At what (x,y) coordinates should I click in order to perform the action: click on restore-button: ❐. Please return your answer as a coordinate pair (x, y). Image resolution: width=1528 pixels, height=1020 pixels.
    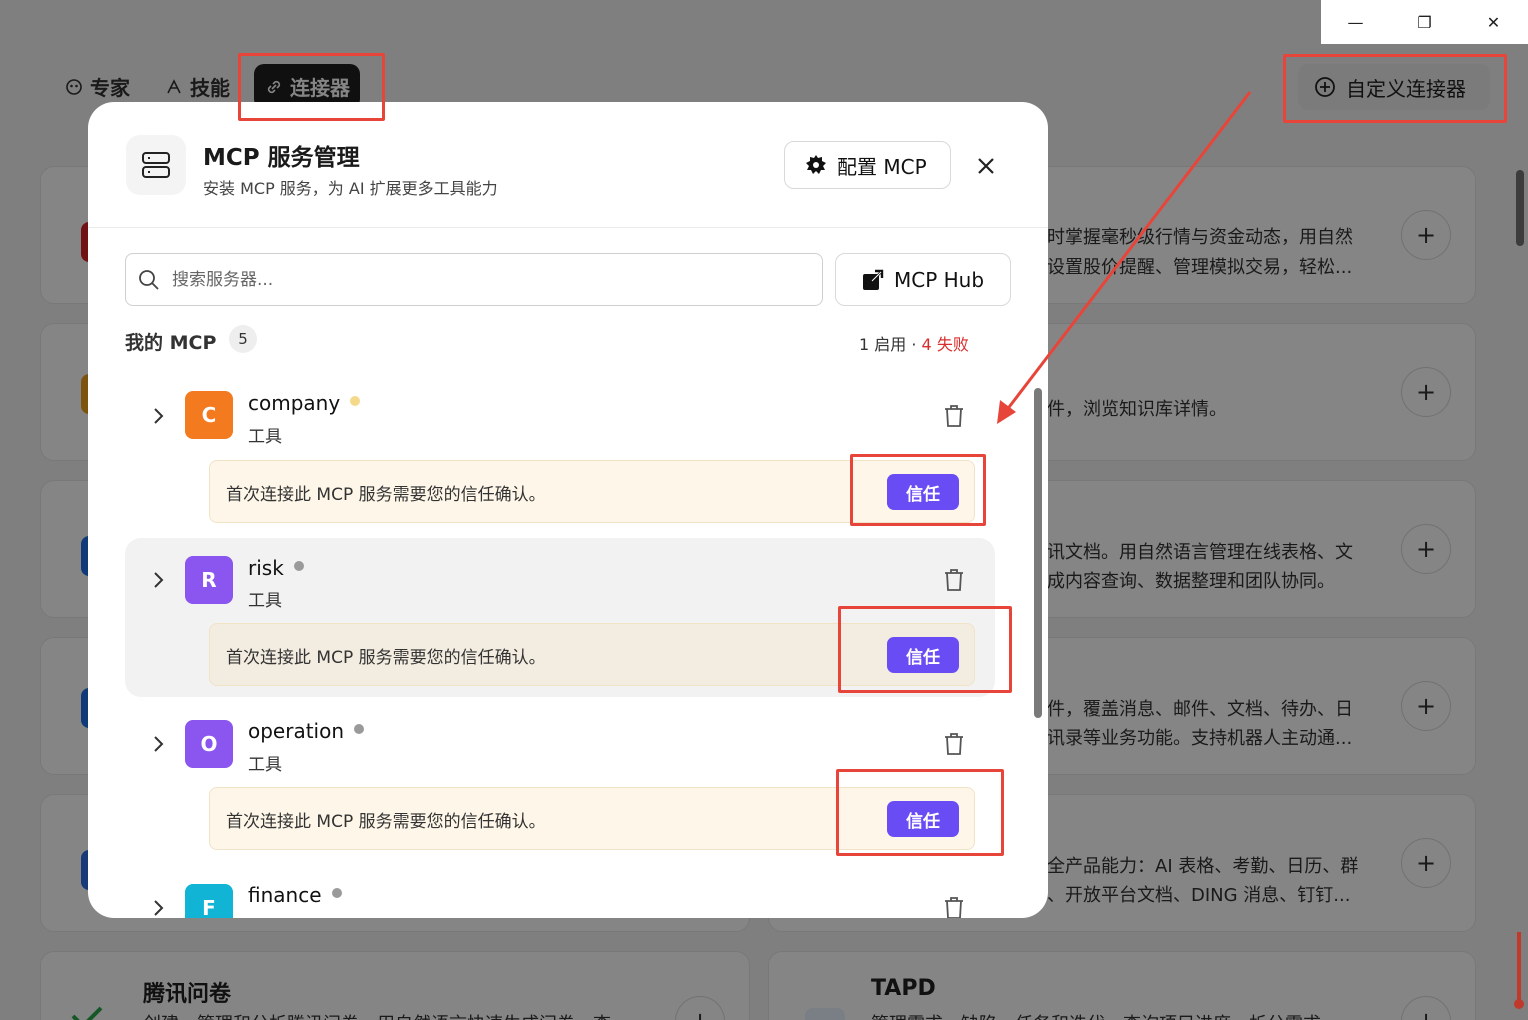
    Looking at the image, I should click on (1424, 22).